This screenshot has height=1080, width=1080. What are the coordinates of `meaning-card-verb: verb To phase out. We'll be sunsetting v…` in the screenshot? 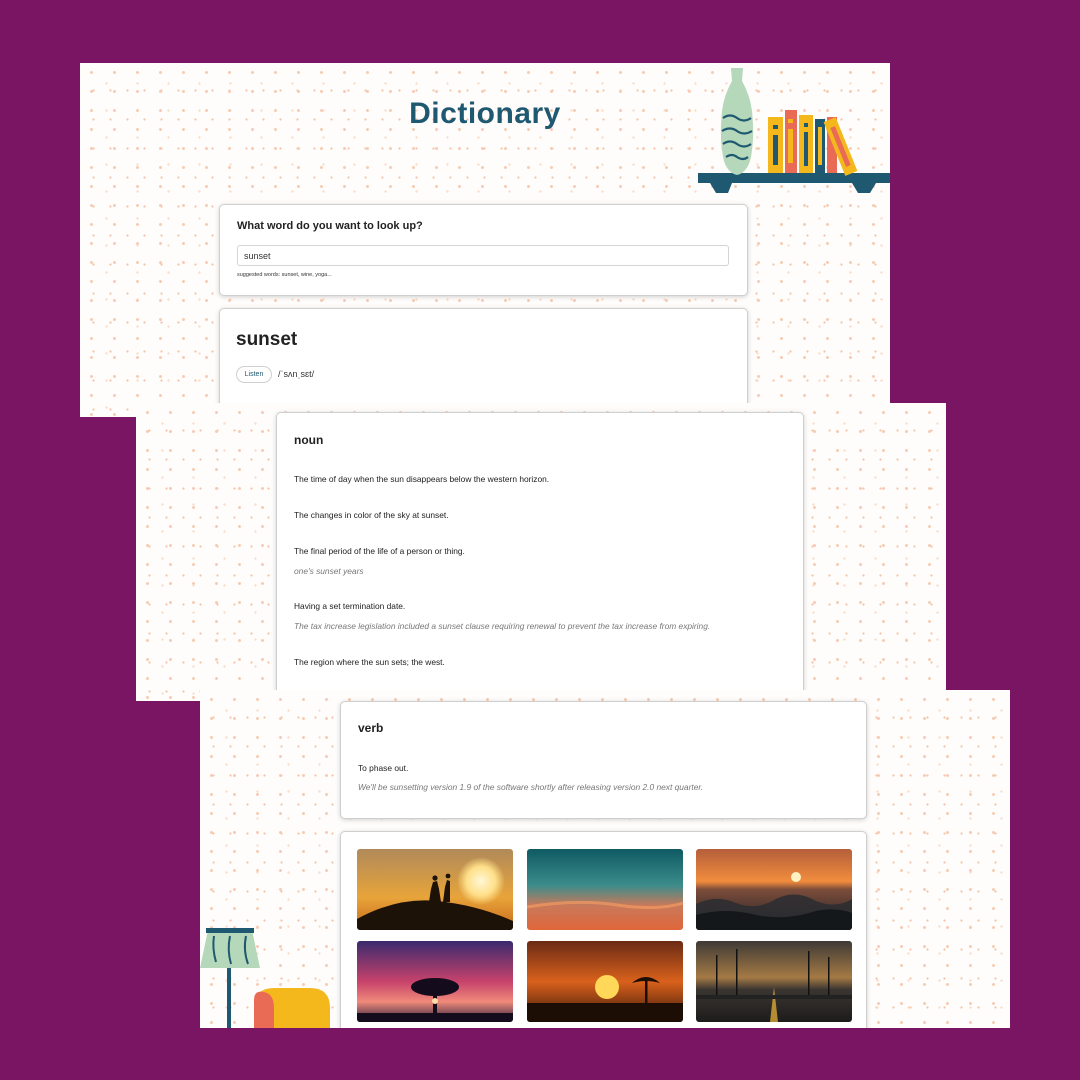 It's located at (603, 760).